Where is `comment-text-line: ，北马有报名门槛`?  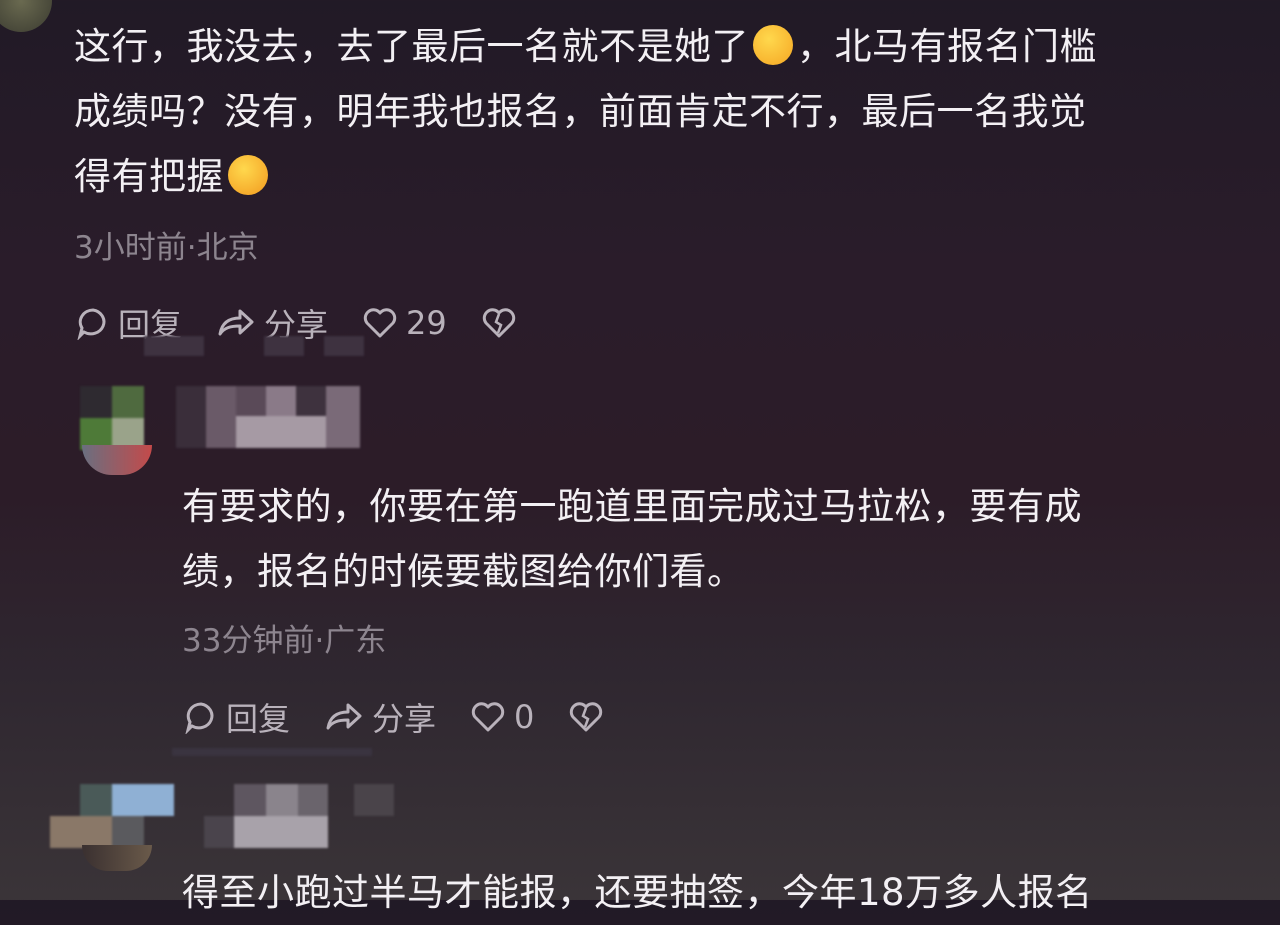 comment-text-line: ，北马有报名门槛 is located at coordinates (947, 46).